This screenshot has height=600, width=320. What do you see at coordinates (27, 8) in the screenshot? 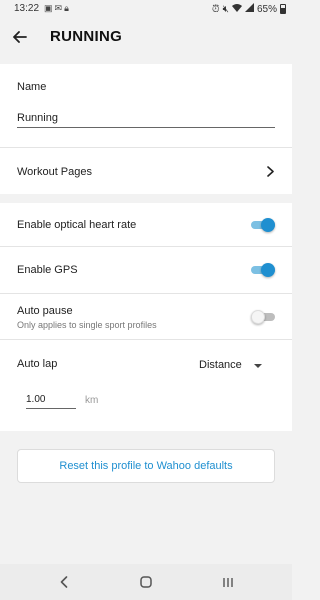
I see `status-time: 13:22` at bounding box center [27, 8].